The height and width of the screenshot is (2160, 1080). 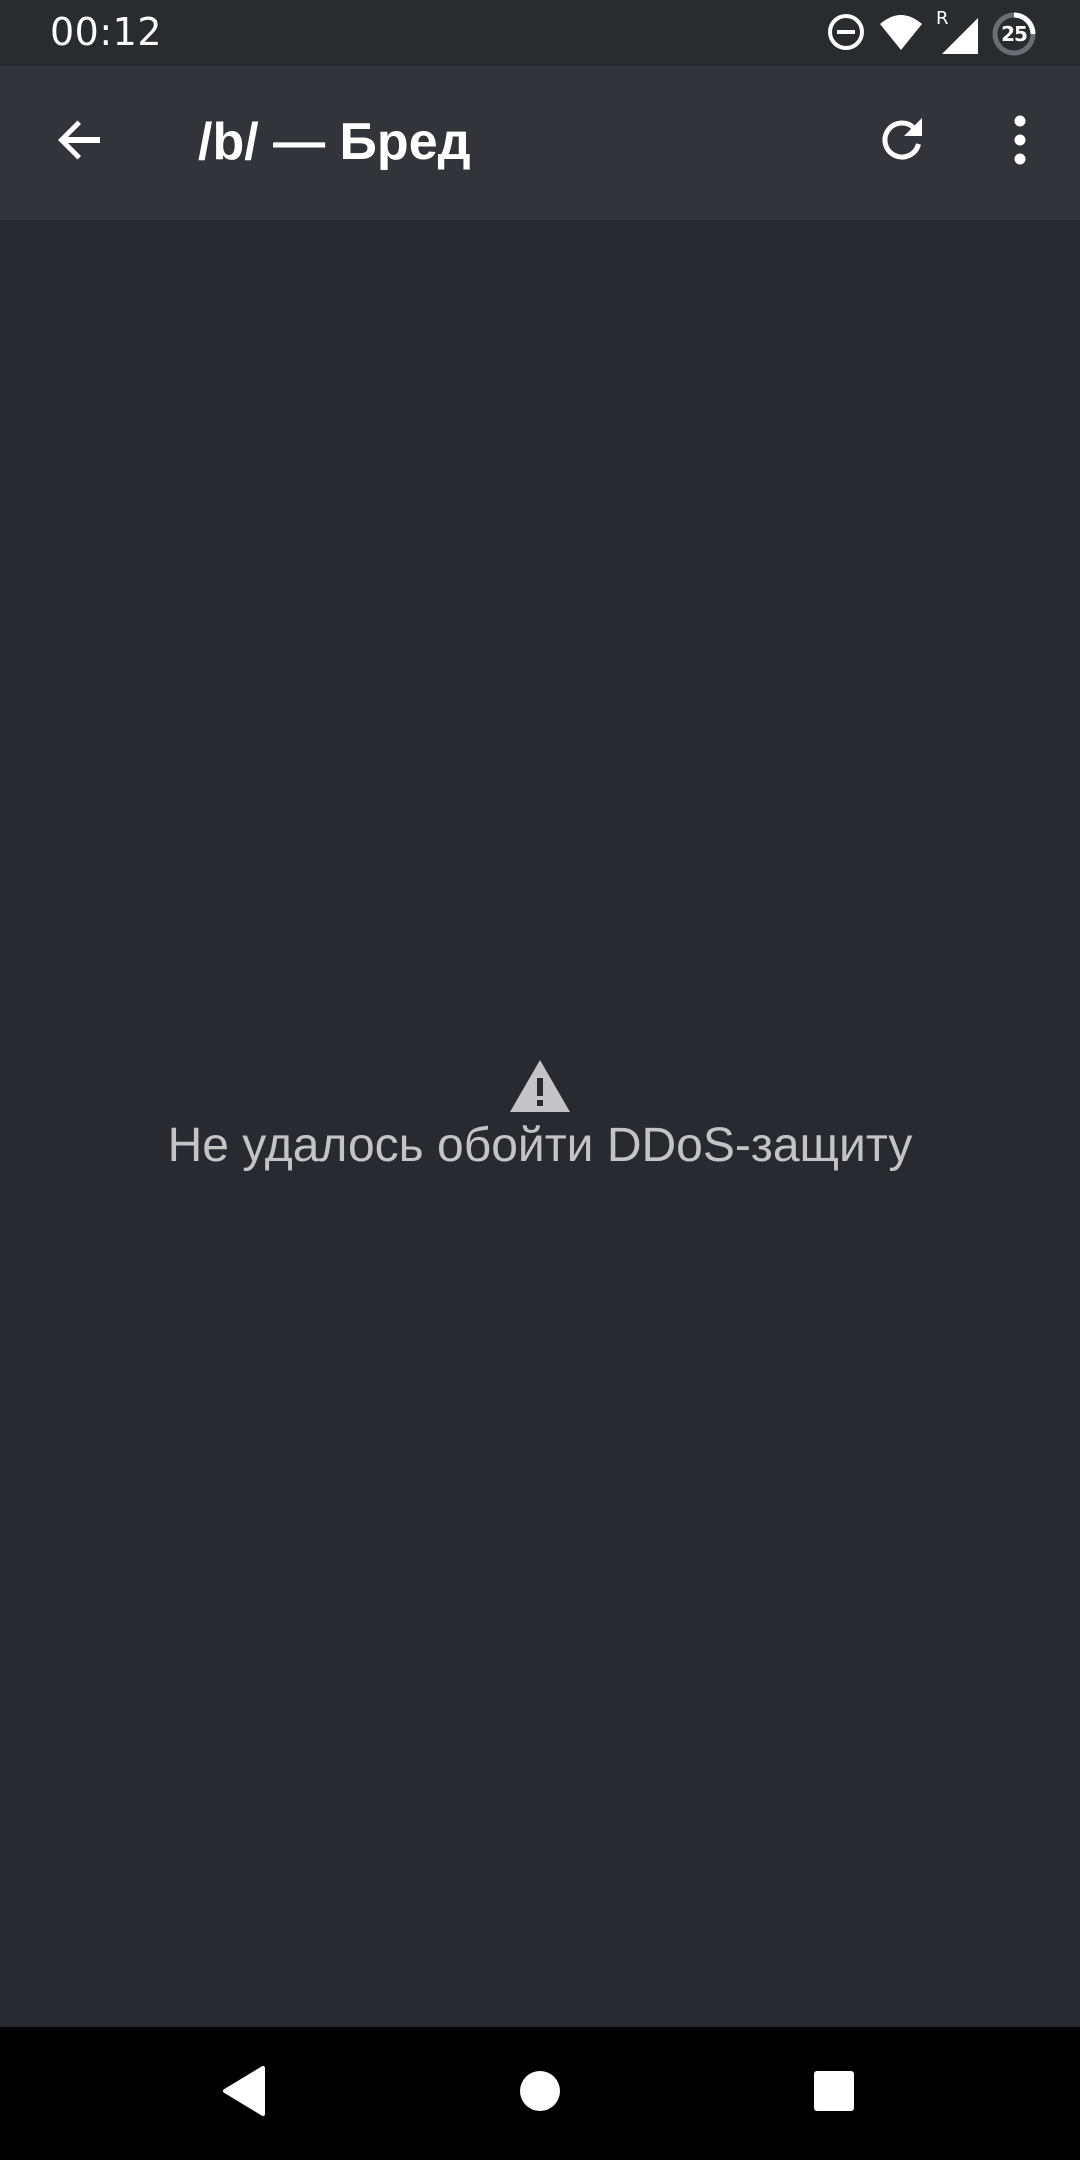 I want to click on battery-icon: 25, so click(x=1014, y=34).